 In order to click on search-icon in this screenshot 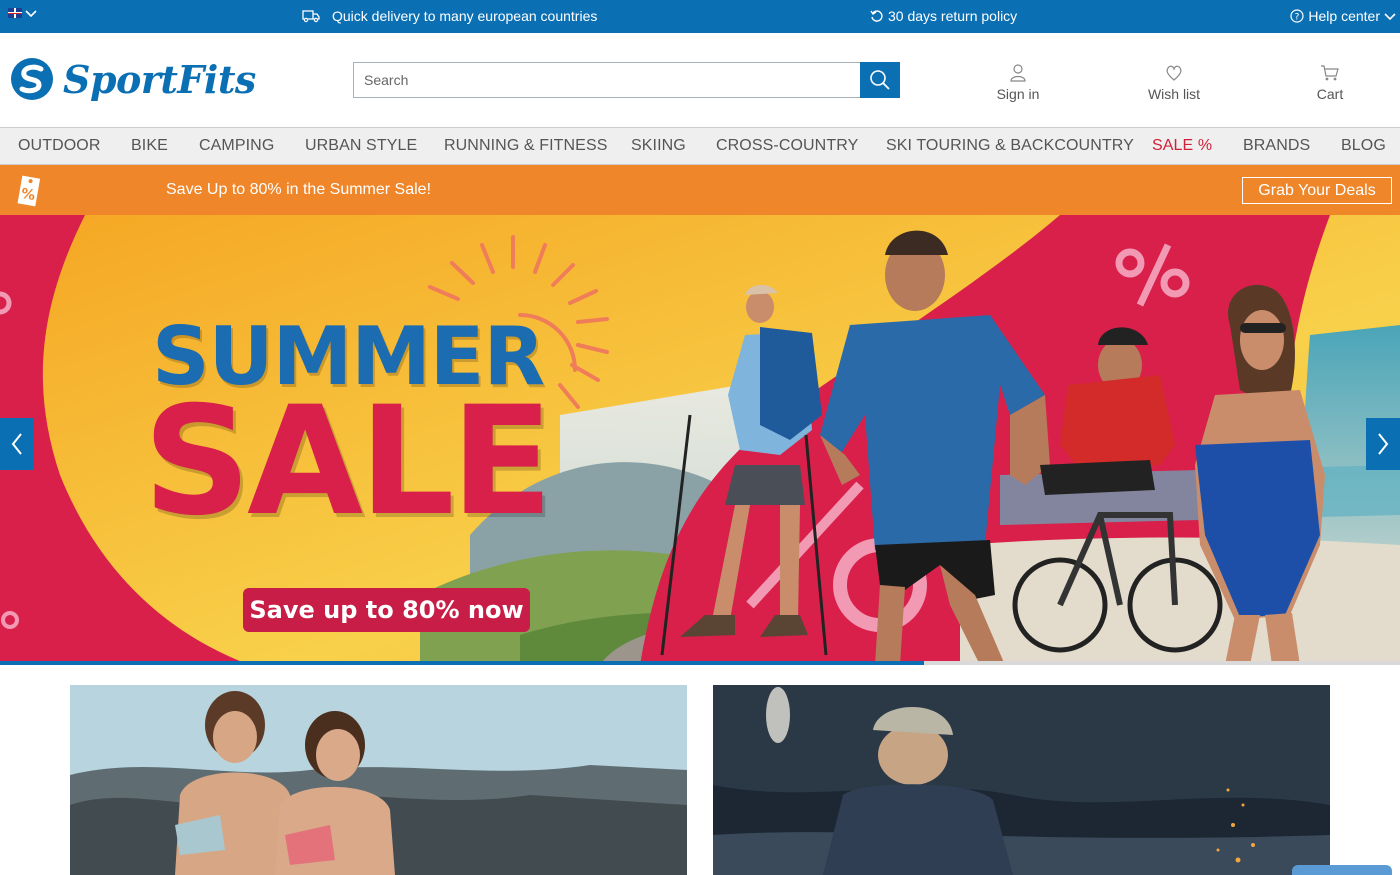, I will do `click(880, 80)`.